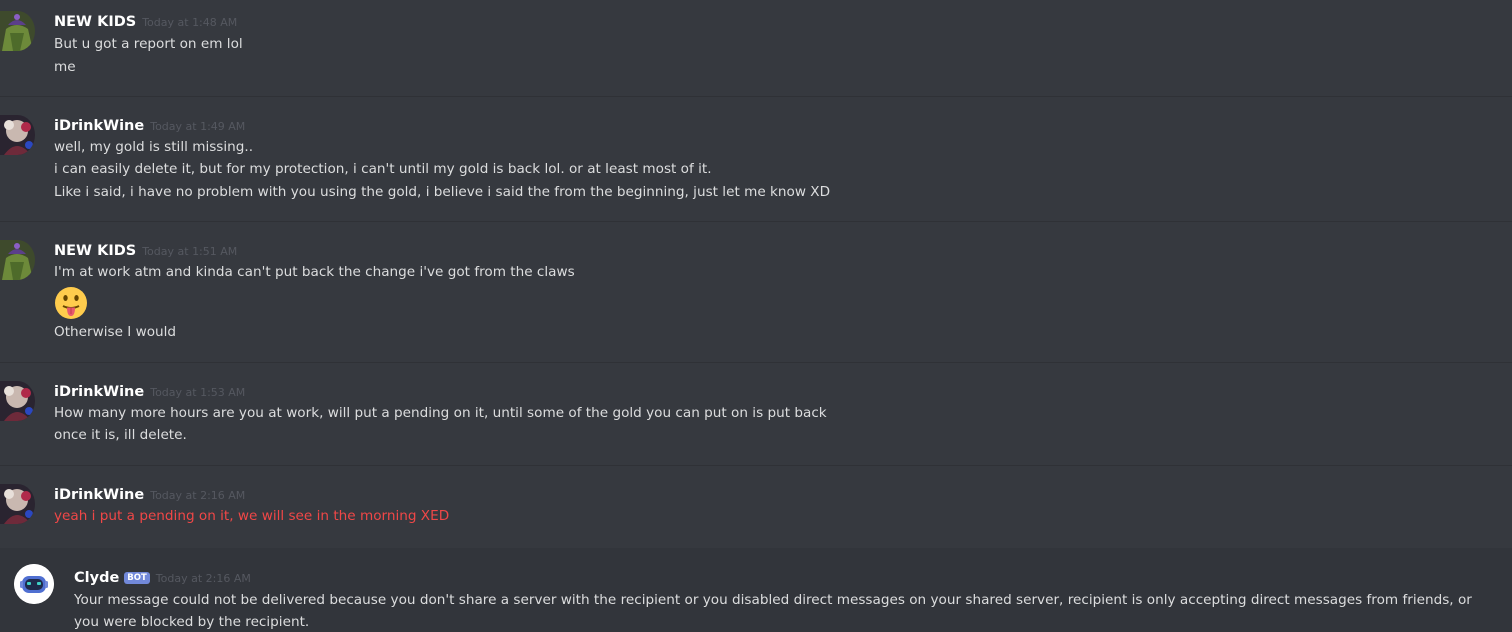 The image size is (1512, 632). I want to click on stuck-out-tongue-emoji, so click(71, 303).